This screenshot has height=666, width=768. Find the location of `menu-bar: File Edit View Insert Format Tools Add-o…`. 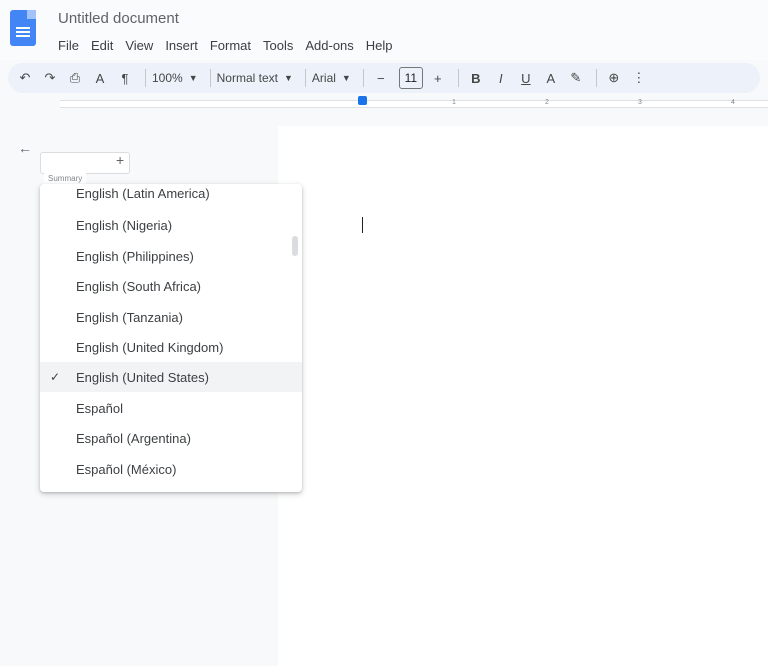

menu-bar: File Edit View Insert Format Tools Add-o… is located at coordinates (225, 45).